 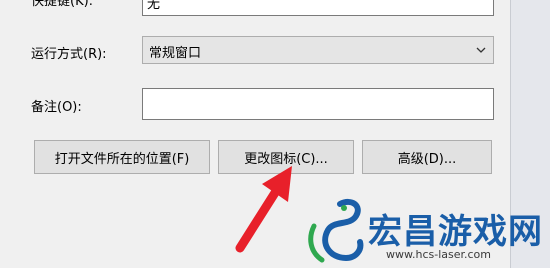 What do you see at coordinates (455, 232) in the screenshot?
I see `watermark-title: 宏昌游戏网` at bounding box center [455, 232].